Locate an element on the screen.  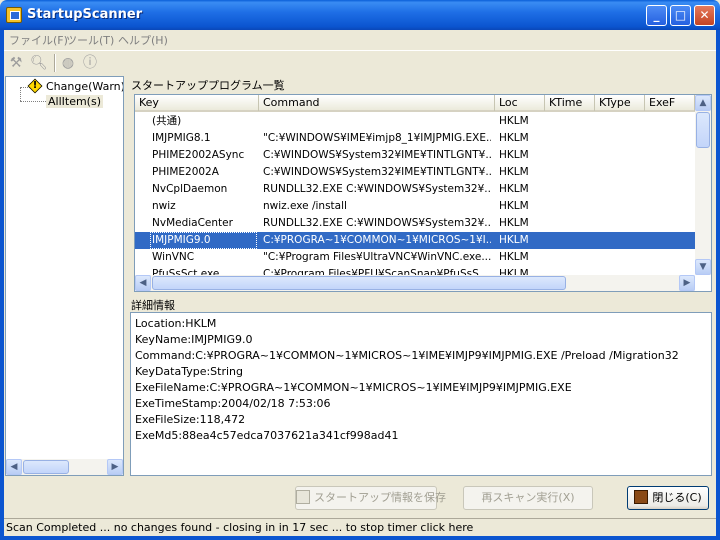
column-command: Command is located at coordinates (377, 103).